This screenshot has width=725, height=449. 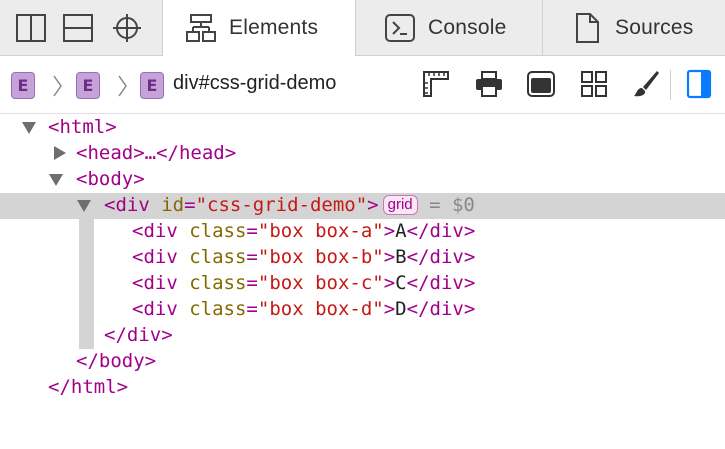 What do you see at coordinates (78, 28) in the screenshot?
I see `dock-bottom-icon` at bounding box center [78, 28].